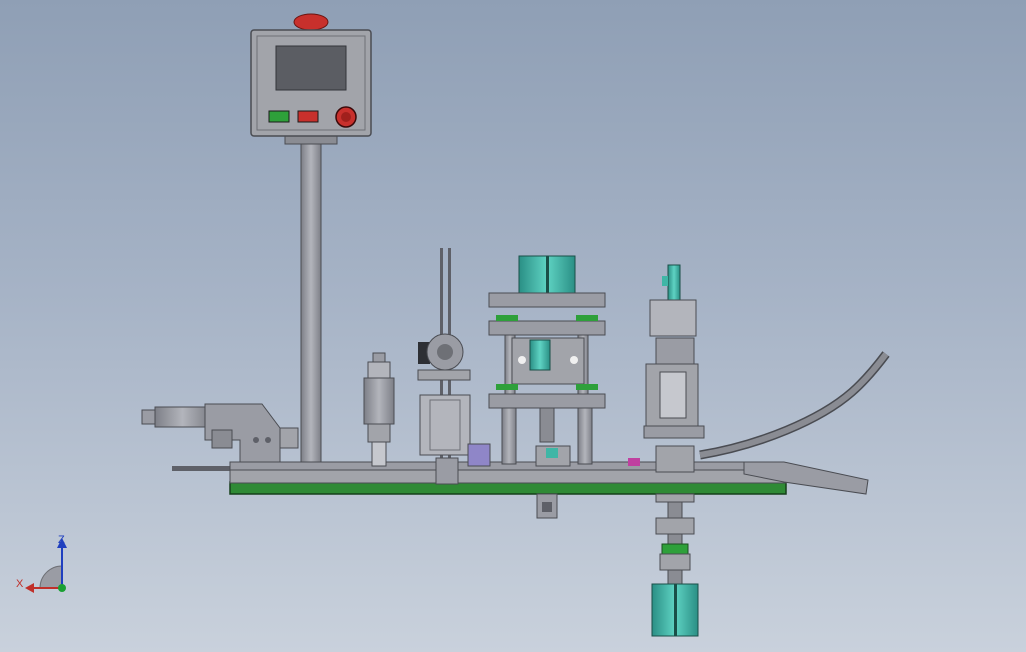 This screenshot has height=652, width=1026. What do you see at coordinates (311, 305) in the screenshot?
I see `support-pole` at bounding box center [311, 305].